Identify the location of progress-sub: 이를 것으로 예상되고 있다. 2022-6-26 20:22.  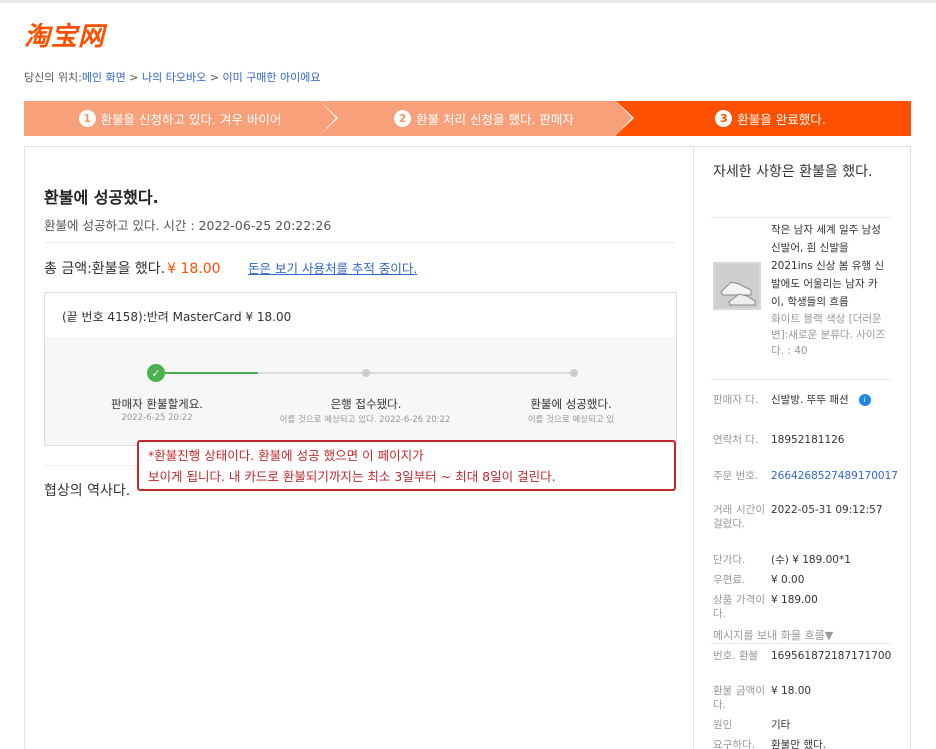
(365, 420).